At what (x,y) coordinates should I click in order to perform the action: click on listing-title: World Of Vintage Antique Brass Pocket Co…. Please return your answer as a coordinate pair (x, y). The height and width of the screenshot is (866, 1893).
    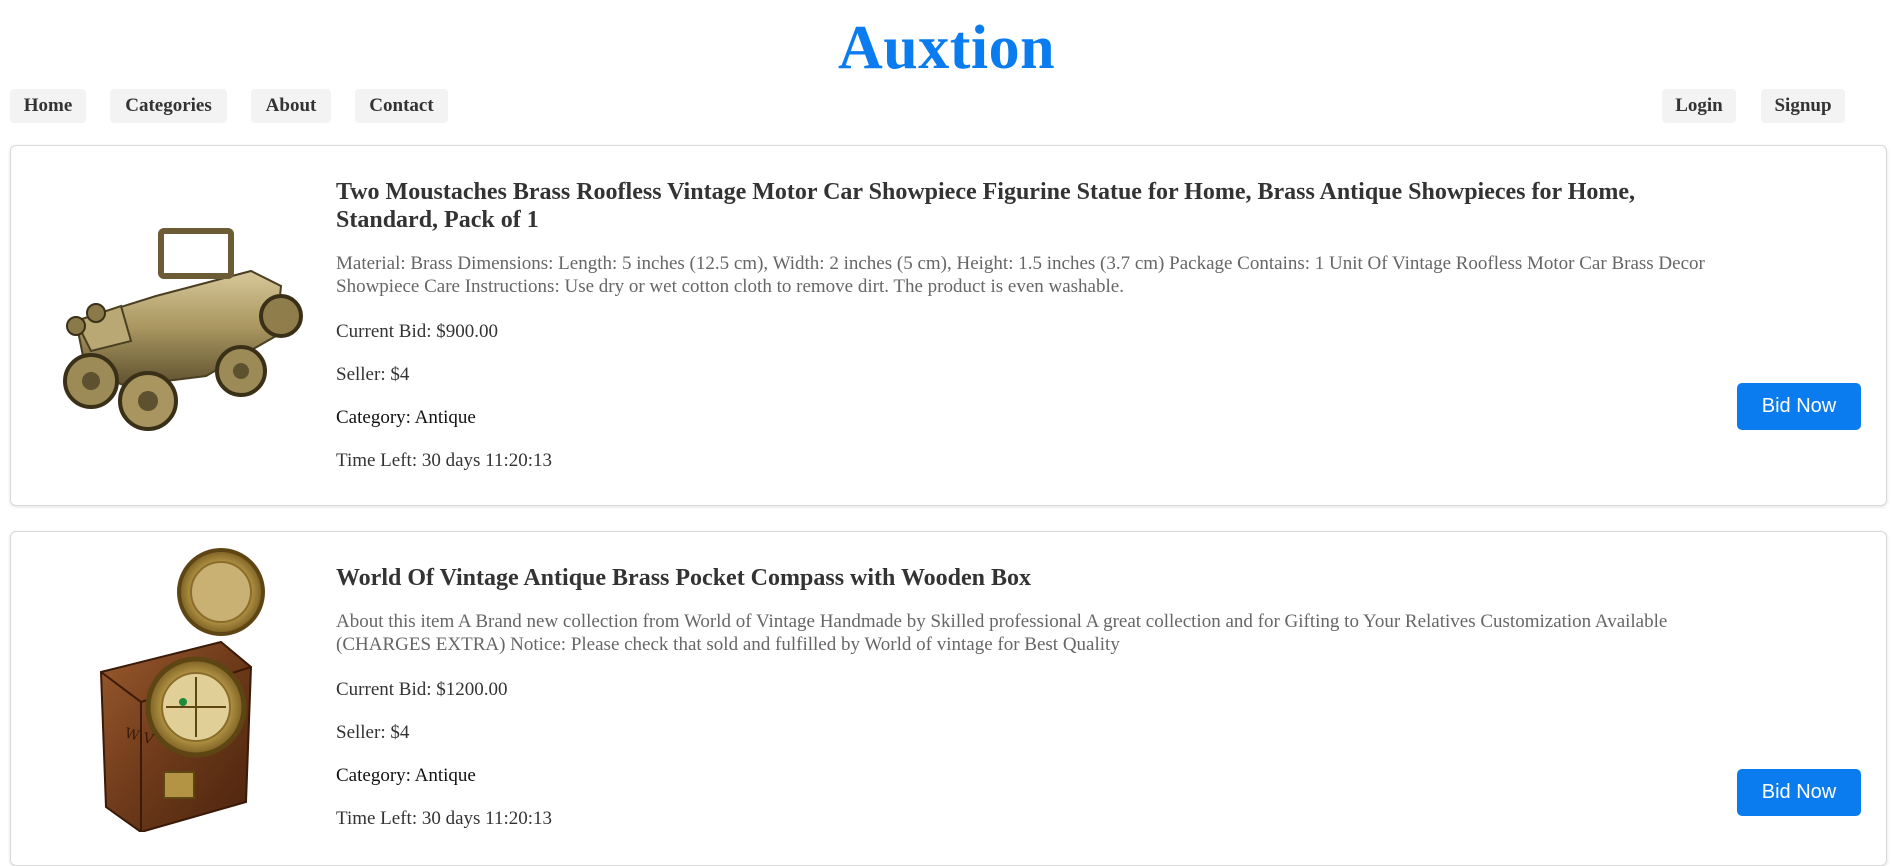
    Looking at the image, I should click on (1036, 578).